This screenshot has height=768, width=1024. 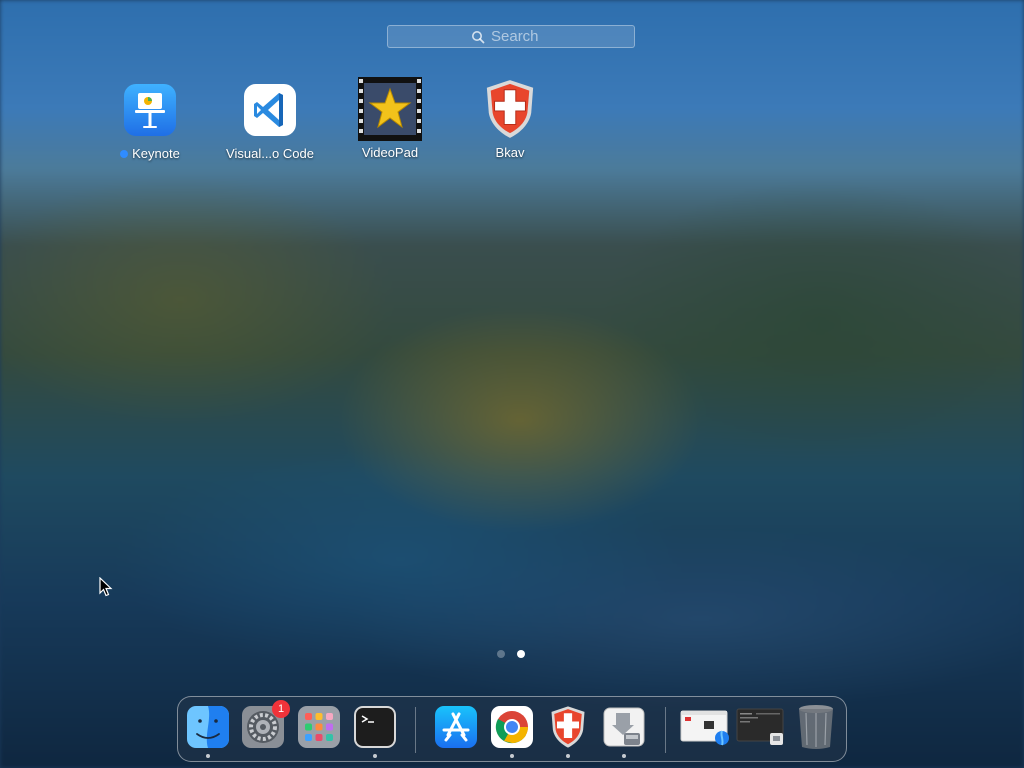 I want to click on dock-system-preferences: 1, so click(x=265, y=724).